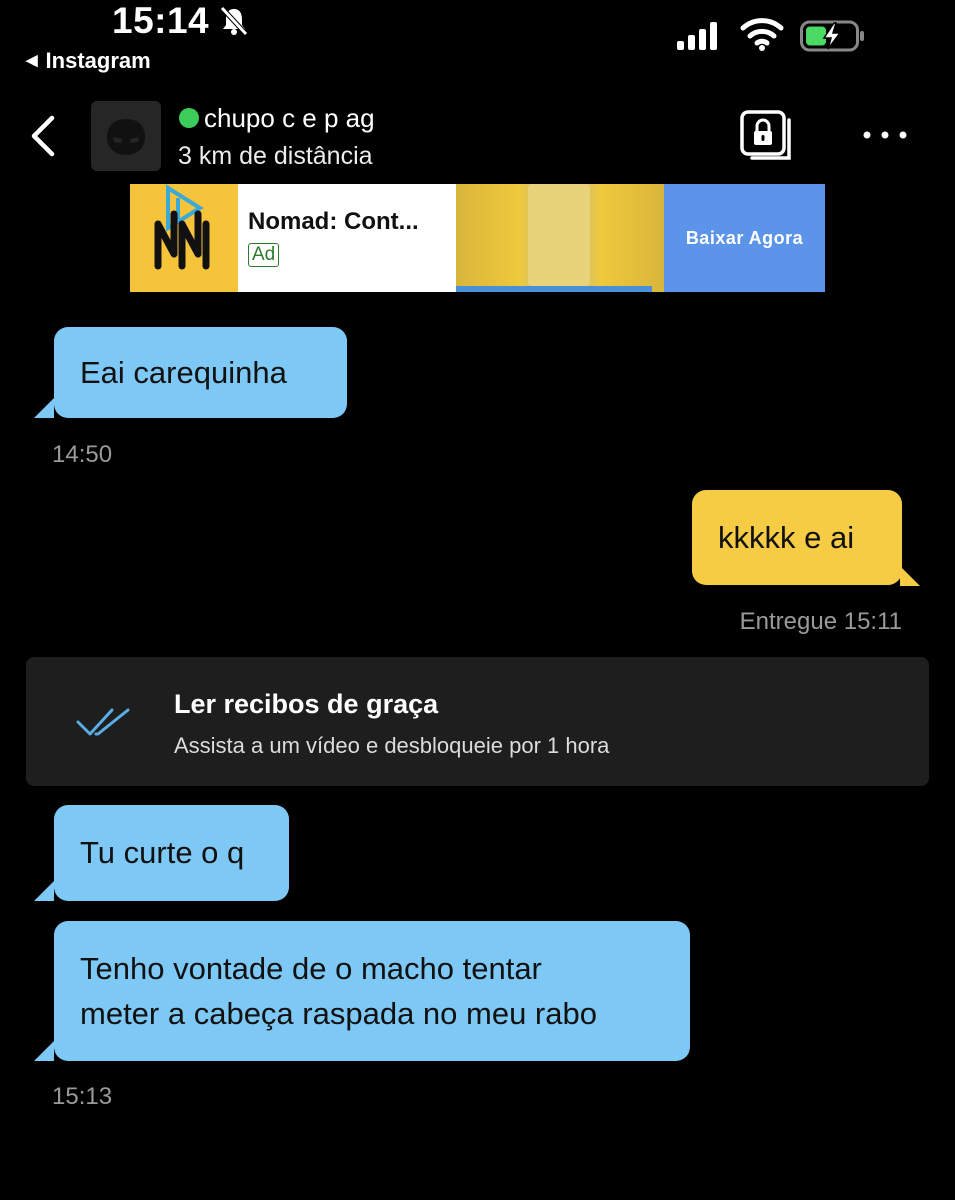 The width and height of the screenshot is (955, 1200). I want to click on message-bubble-sent: kkkkk e ai, so click(797, 537).